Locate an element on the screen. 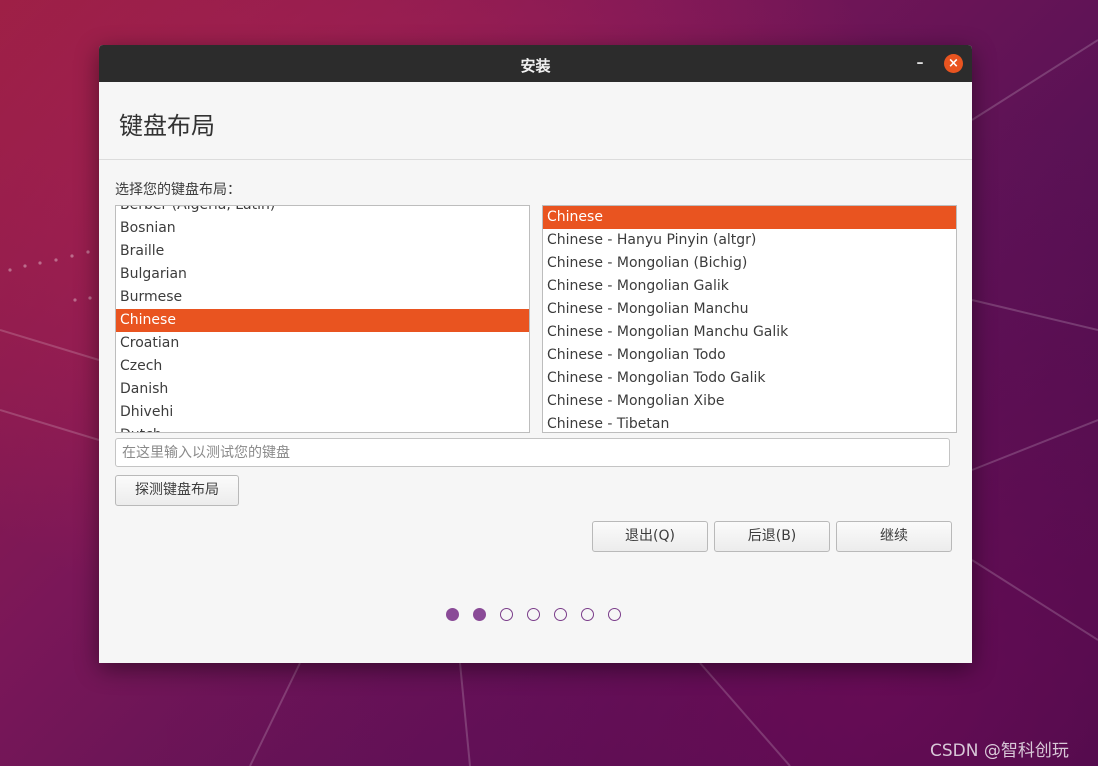  window-title: 安装 is located at coordinates (535, 66).